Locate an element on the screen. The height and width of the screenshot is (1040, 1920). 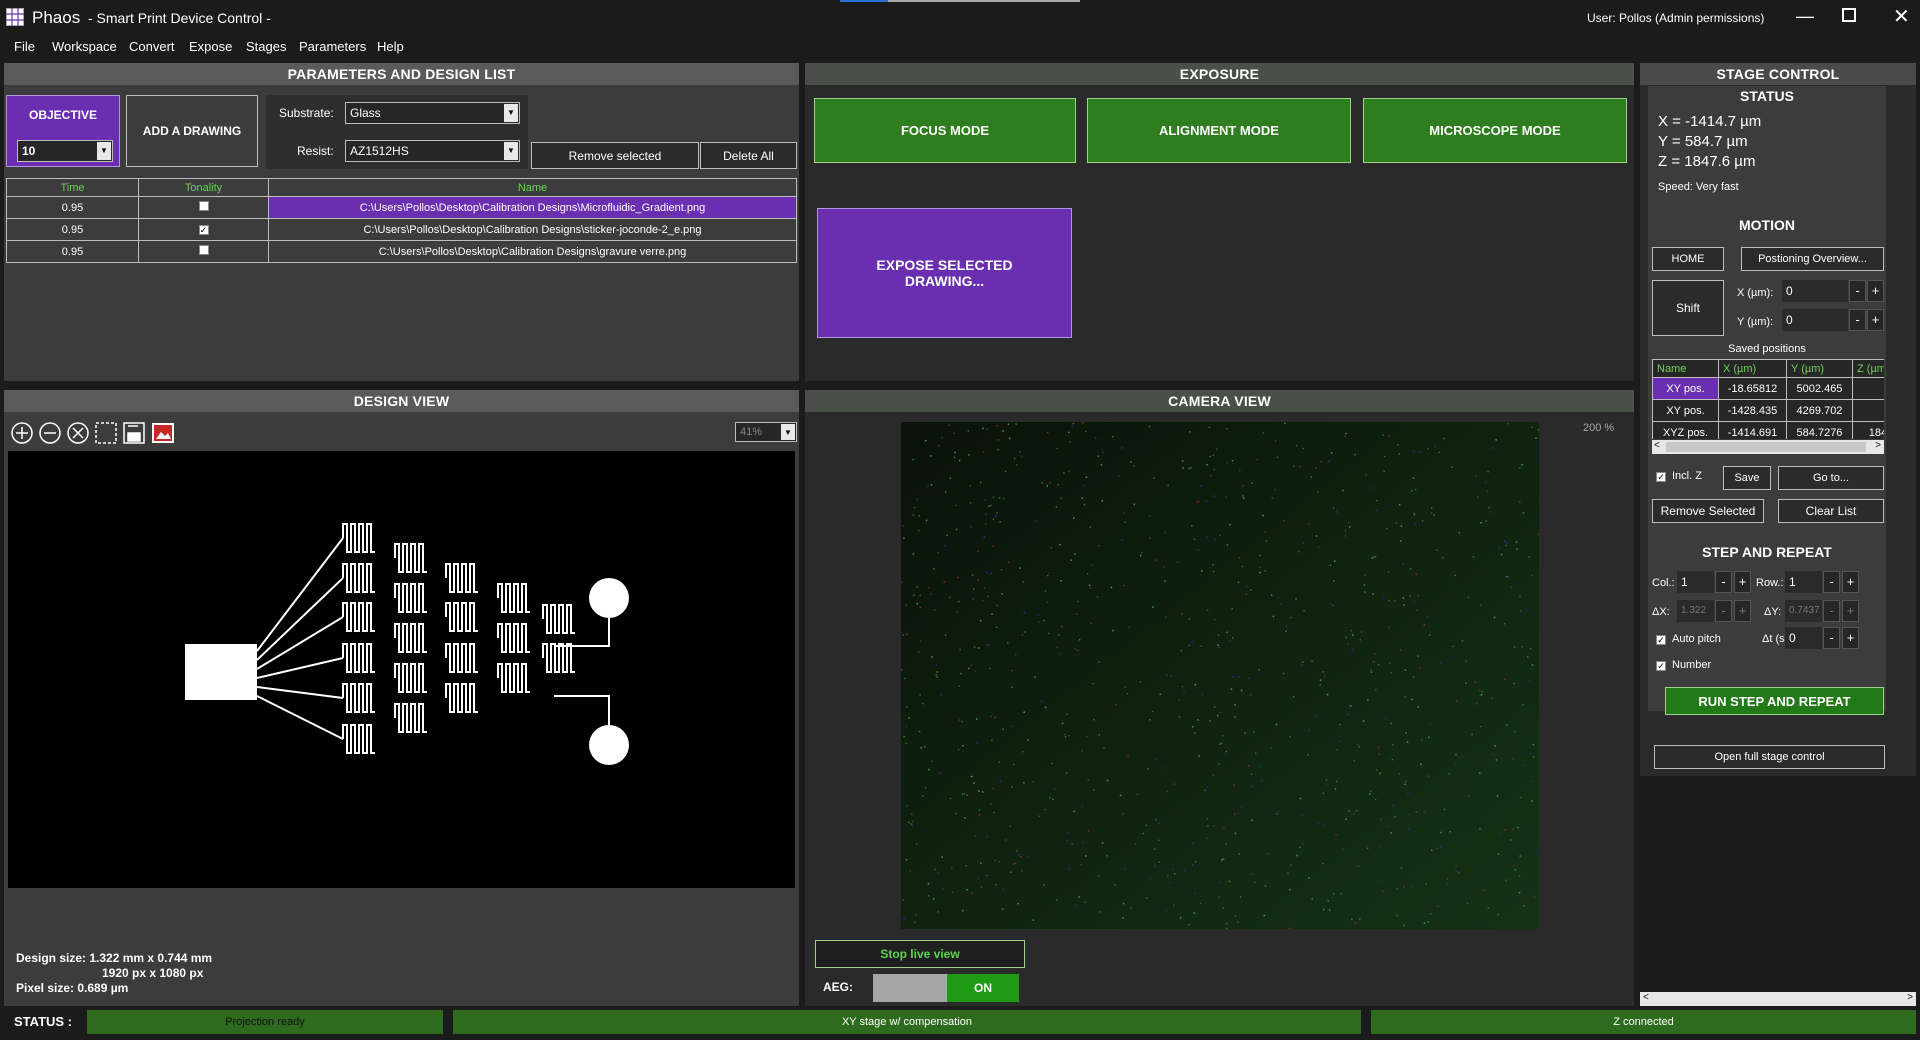
zoom-out-icon is located at coordinates (50, 433).